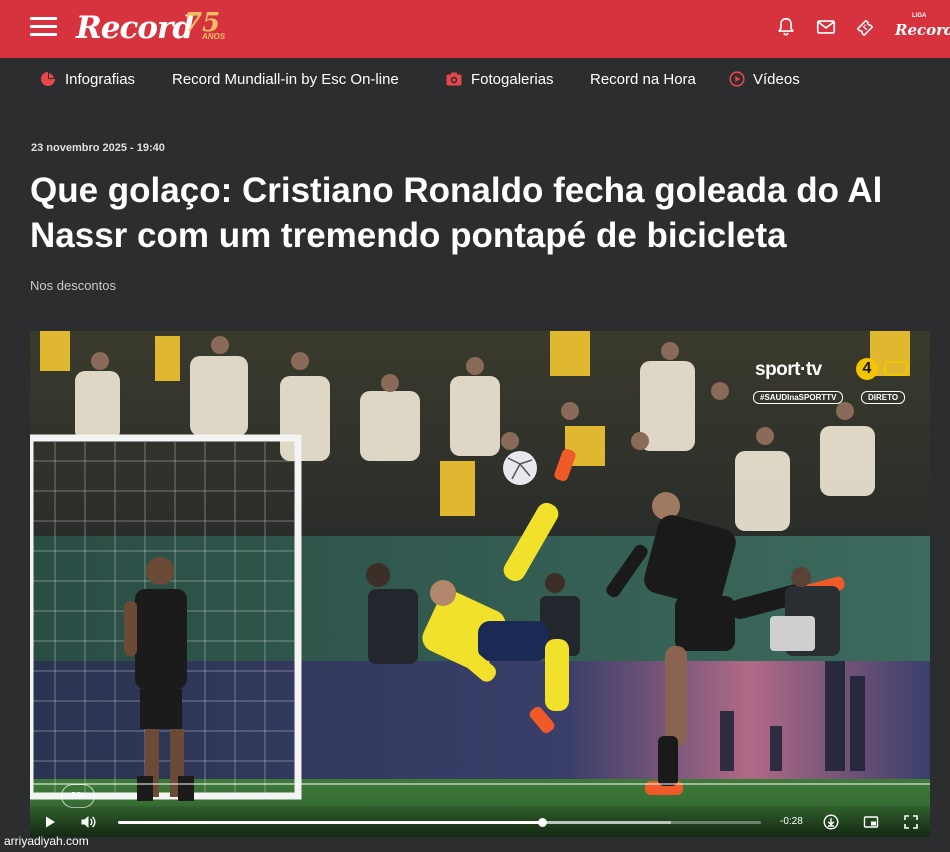 This screenshot has width=950, height=852. I want to click on played-range, so click(330, 822).